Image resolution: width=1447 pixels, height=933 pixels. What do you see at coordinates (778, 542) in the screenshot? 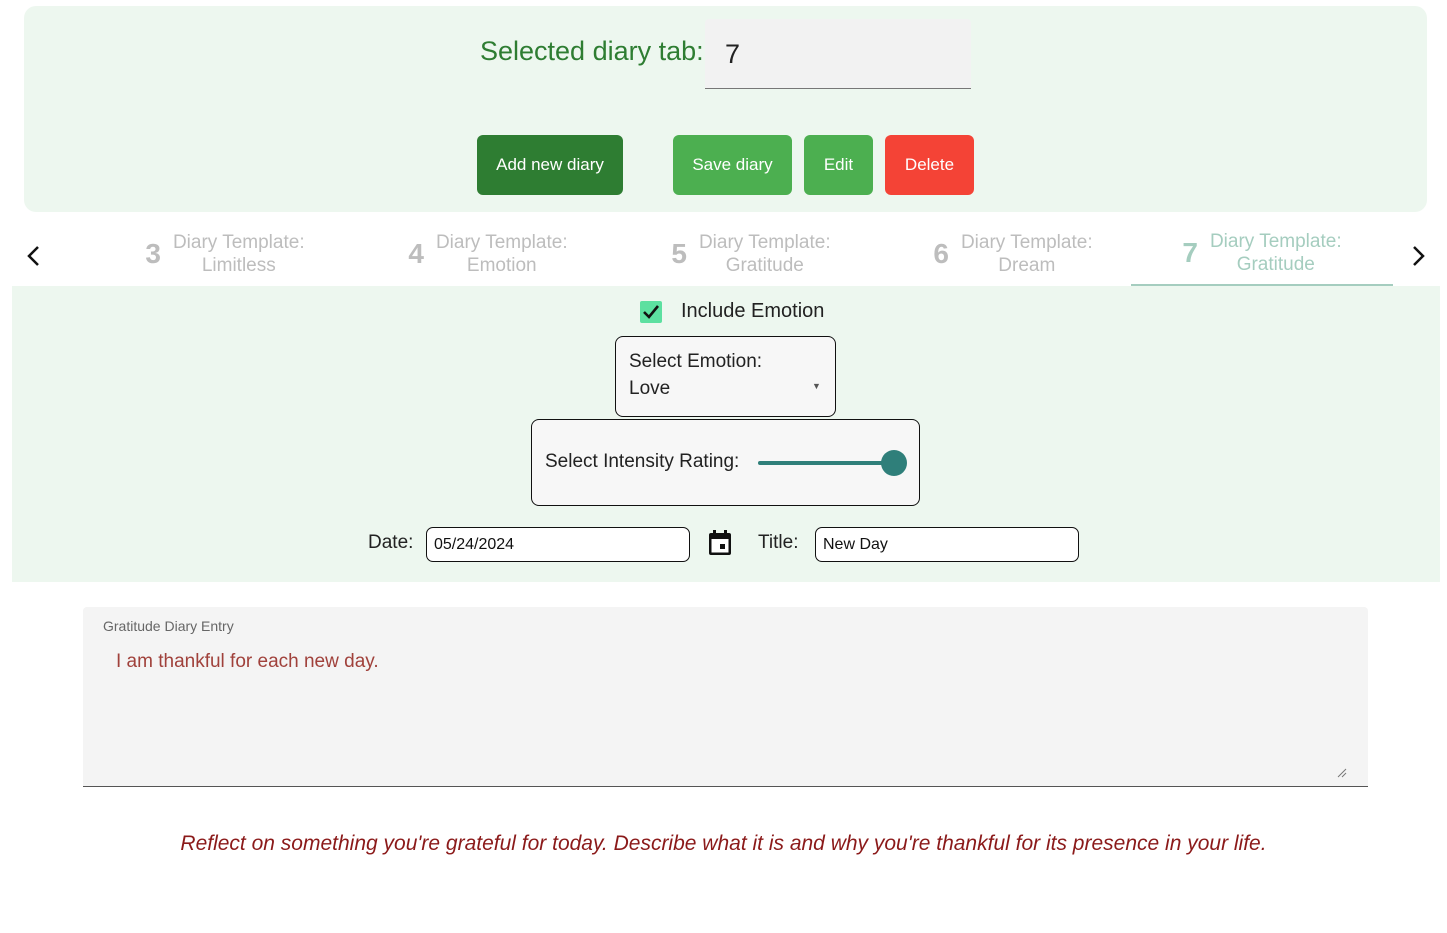
I see `title-label: Title:` at bounding box center [778, 542].